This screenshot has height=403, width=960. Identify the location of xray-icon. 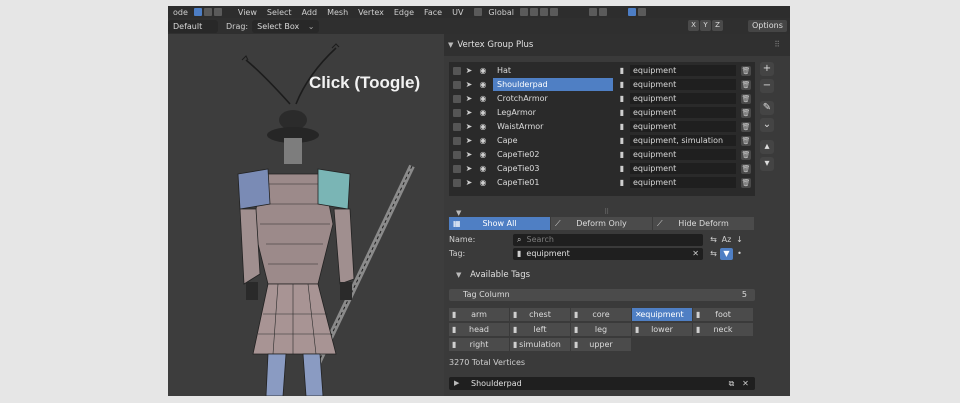
(631, 12).